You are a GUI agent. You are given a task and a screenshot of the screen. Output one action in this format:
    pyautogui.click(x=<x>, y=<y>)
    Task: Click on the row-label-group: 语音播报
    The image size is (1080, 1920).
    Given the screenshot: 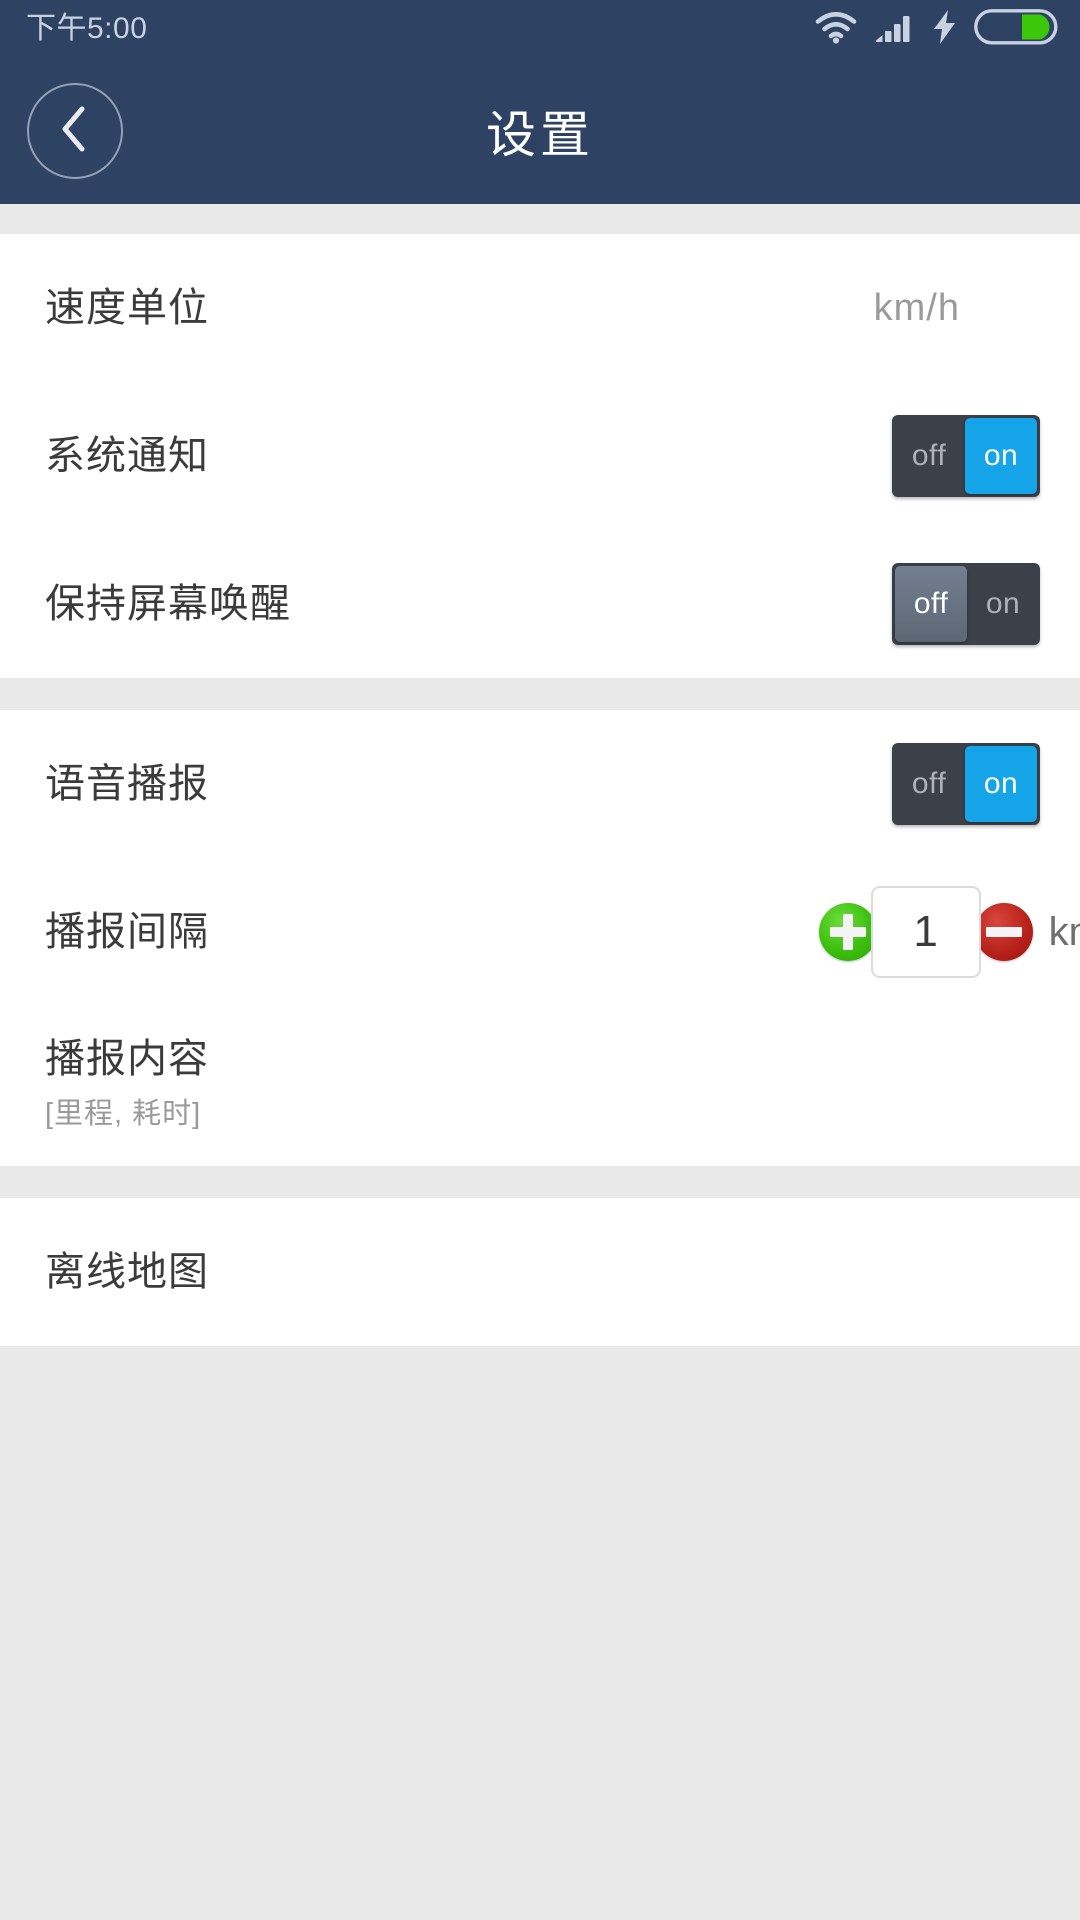 What is the action you would take?
    pyautogui.click(x=127, y=784)
    